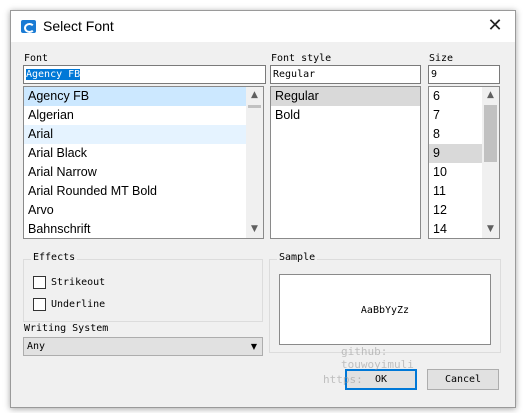 This screenshot has height=413, width=523. I want to click on strikeout-label: Strikeout, so click(78, 282).